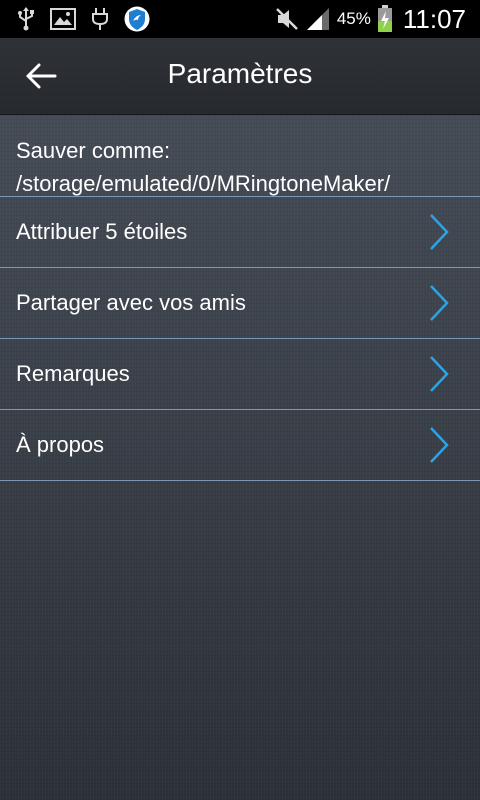  I want to click on list-item-label: Partager avec vos amis, so click(131, 302).